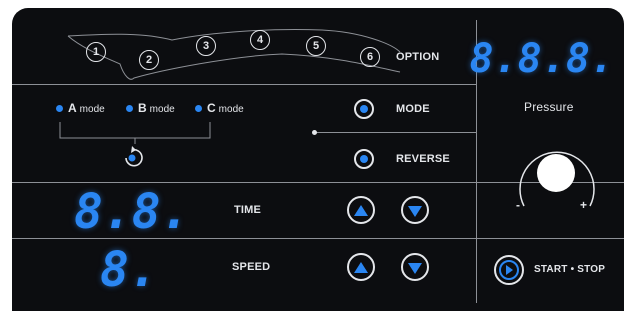 This screenshot has height=311, width=633. Describe the element at coordinates (234, 54) in the screenshot. I see `leg-outline-icon` at that location.